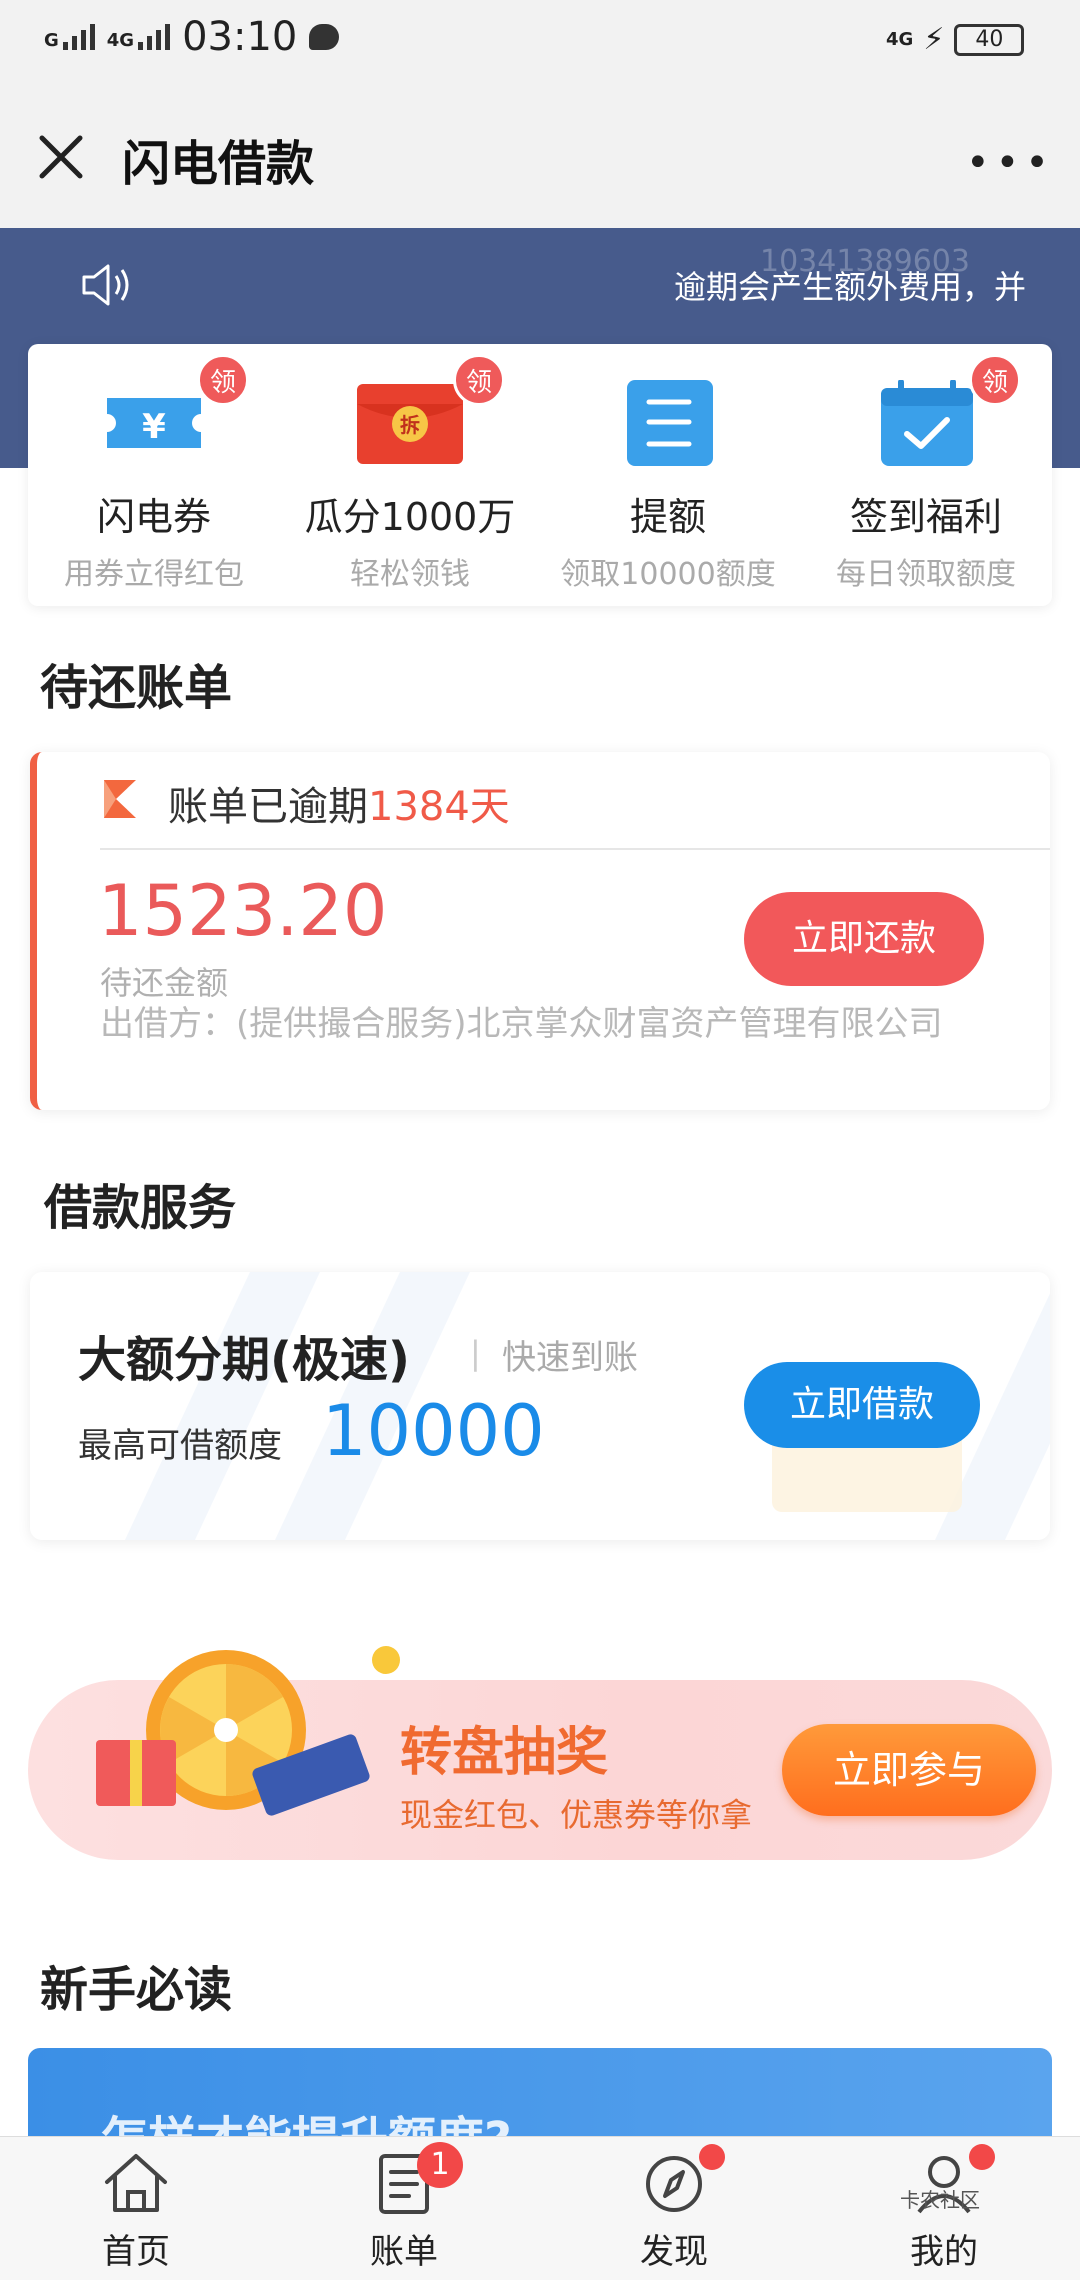 Image resolution: width=1080 pixels, height=2280 pixels. Describe the element at coordinates (120, 40) in the screenshot. I see `signal-label-2: 4G` at that location.